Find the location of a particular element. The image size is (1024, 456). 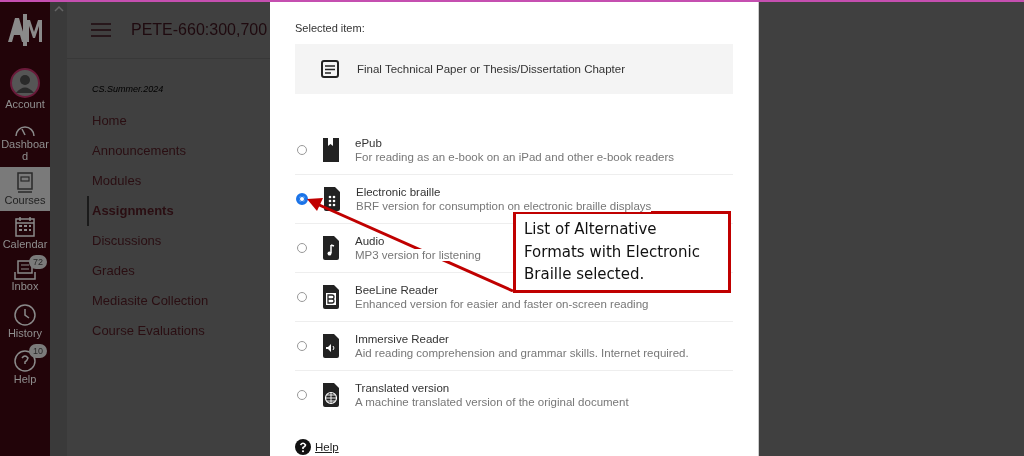

nav-label: Help is located at coordinates (25, 378).